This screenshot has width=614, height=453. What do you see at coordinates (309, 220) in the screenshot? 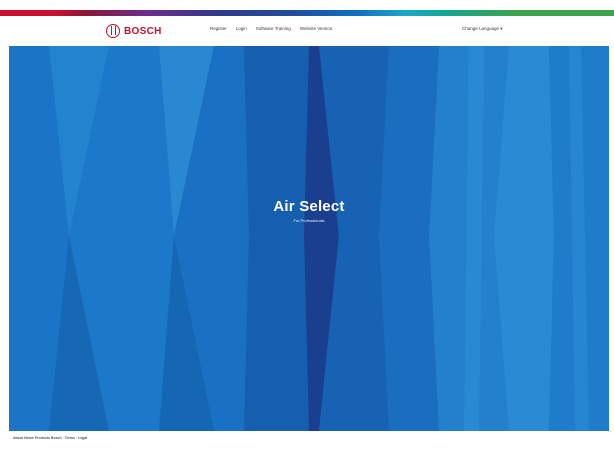
I see `hero-subtitle: For Professionals` at bounding box center [309, 220].